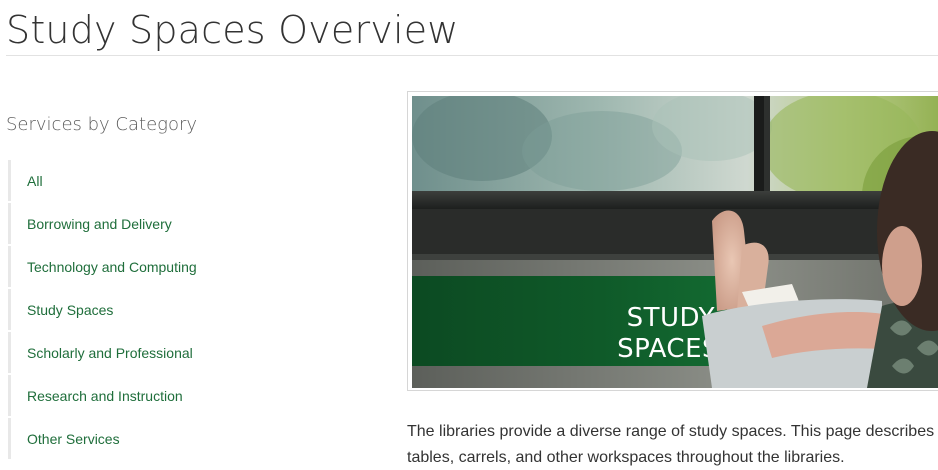 The image size is (938, 470). What do you see at coordinates (110, 353) in the screenshot?
I see `category-link-scholarly: Scholarly and Professional` at bounding box center [110, 353].